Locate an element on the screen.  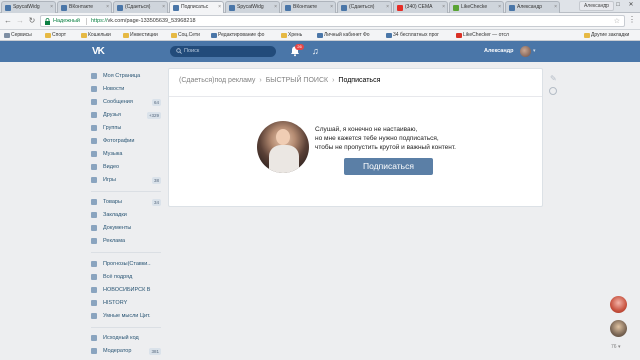
sidebar-item-goods: Товары 34 is located at coordinates (125, 202).